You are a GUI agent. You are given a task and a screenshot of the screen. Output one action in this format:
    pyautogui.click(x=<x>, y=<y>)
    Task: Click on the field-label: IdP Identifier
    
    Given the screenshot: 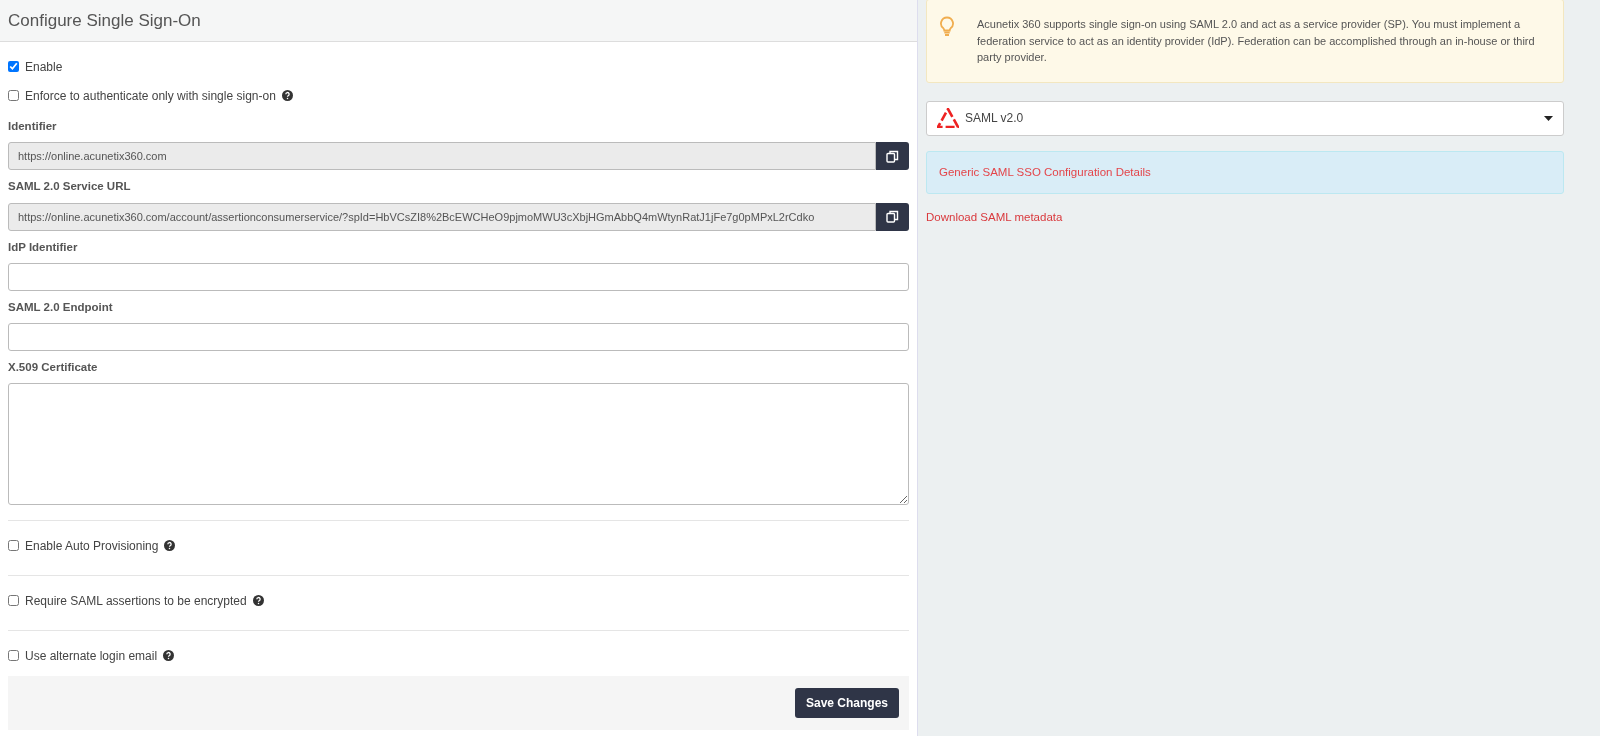 What is the action you would take?
    pyautogui.click(x=43, y=247)
    